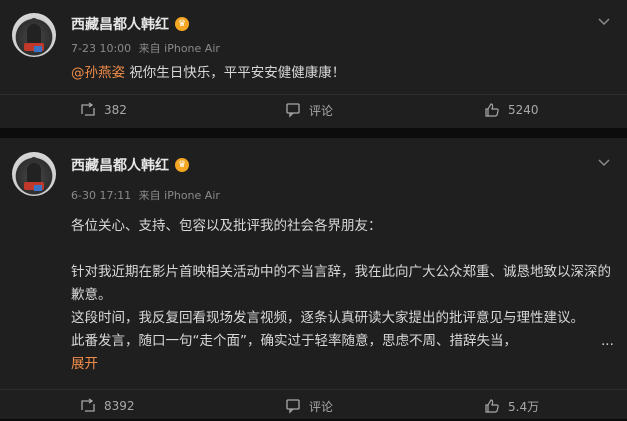  I want to click on like-count: 5.4万, so click(524, 406).